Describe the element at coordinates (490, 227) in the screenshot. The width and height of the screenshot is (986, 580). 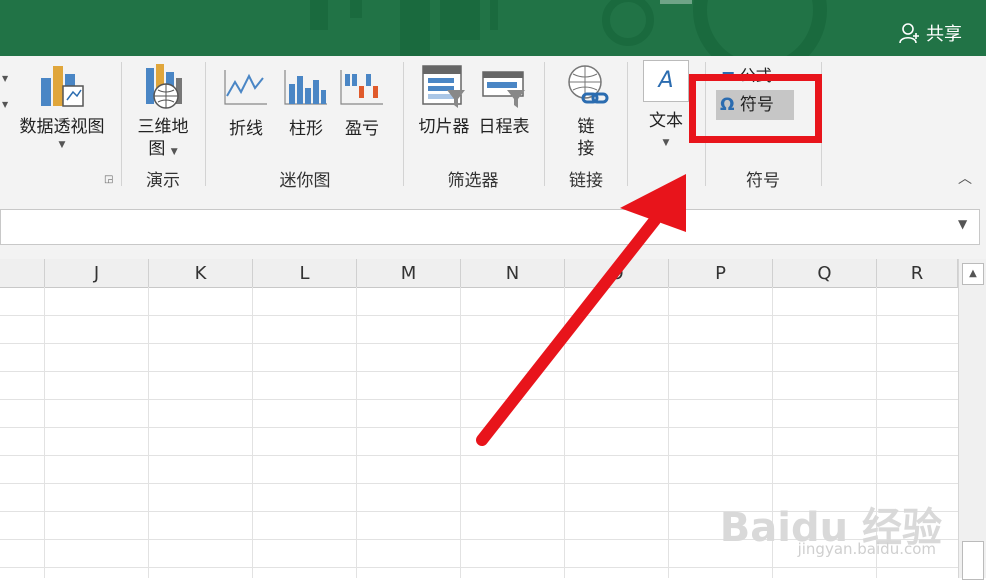
I see `formula-input` at that location.